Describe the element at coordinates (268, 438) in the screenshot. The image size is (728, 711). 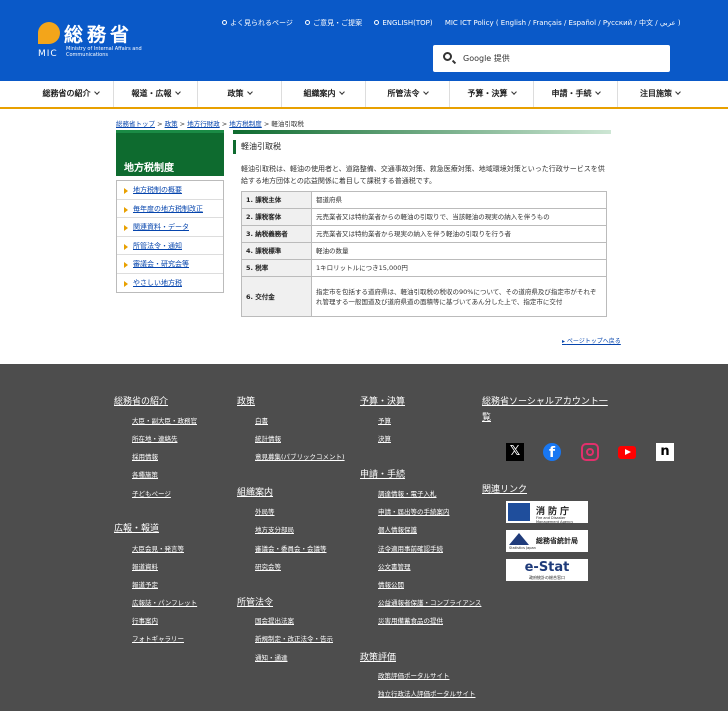
I see `footer-link: 統計情報` at that location.